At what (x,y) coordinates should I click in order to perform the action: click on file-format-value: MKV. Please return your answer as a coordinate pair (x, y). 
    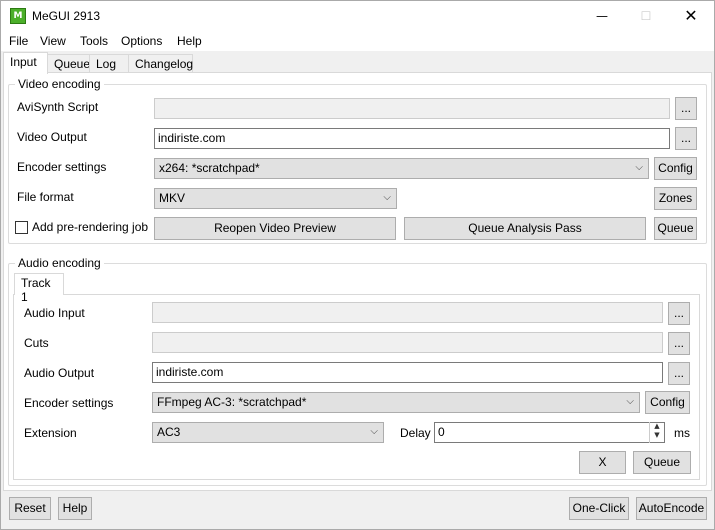
    Looking at the image, I should click on (172, 198).